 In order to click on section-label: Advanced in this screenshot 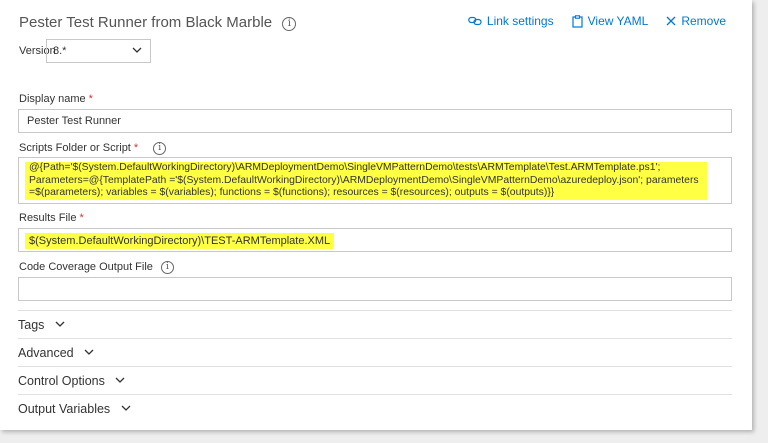, I will do `click(46, 353)`.